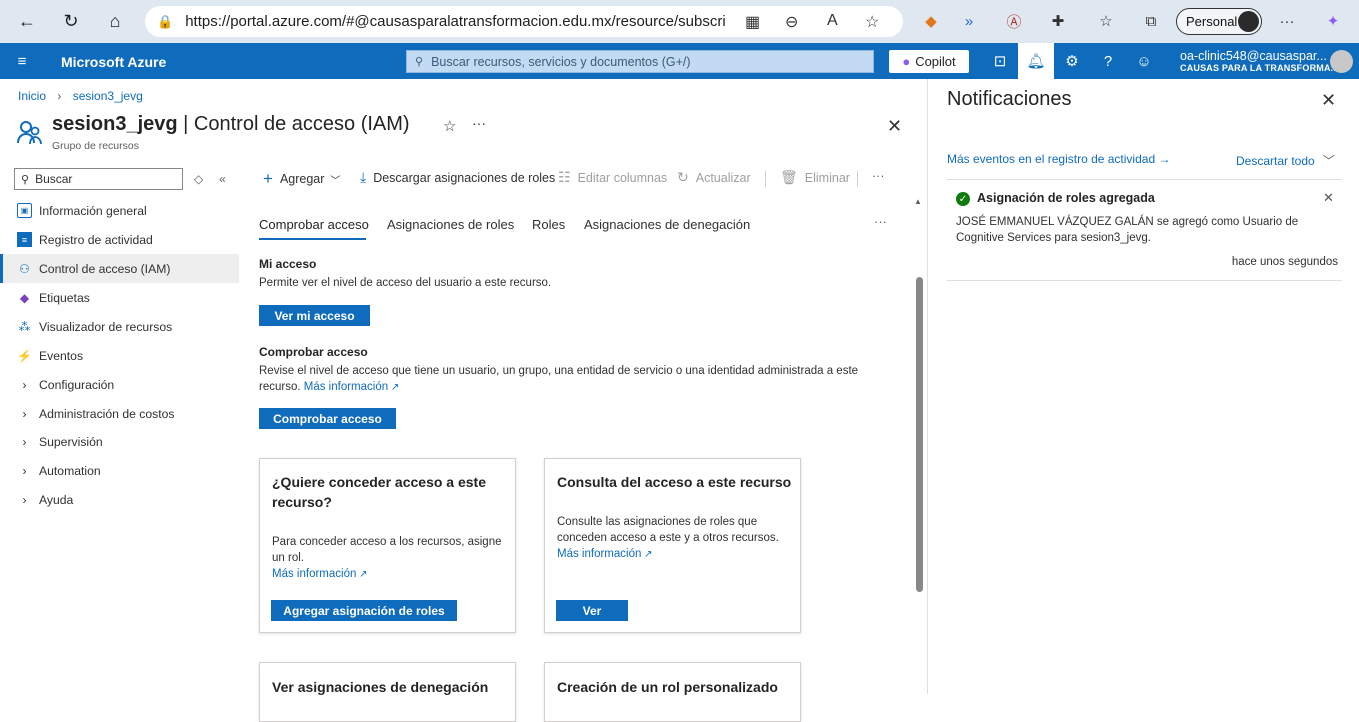 The height and width of the screenshot is (722, 1359). What do you see at coordinates (789, 177) in the screenshot?
I see `delete-icon: 🗑︎` at bounding box center [789, 177].